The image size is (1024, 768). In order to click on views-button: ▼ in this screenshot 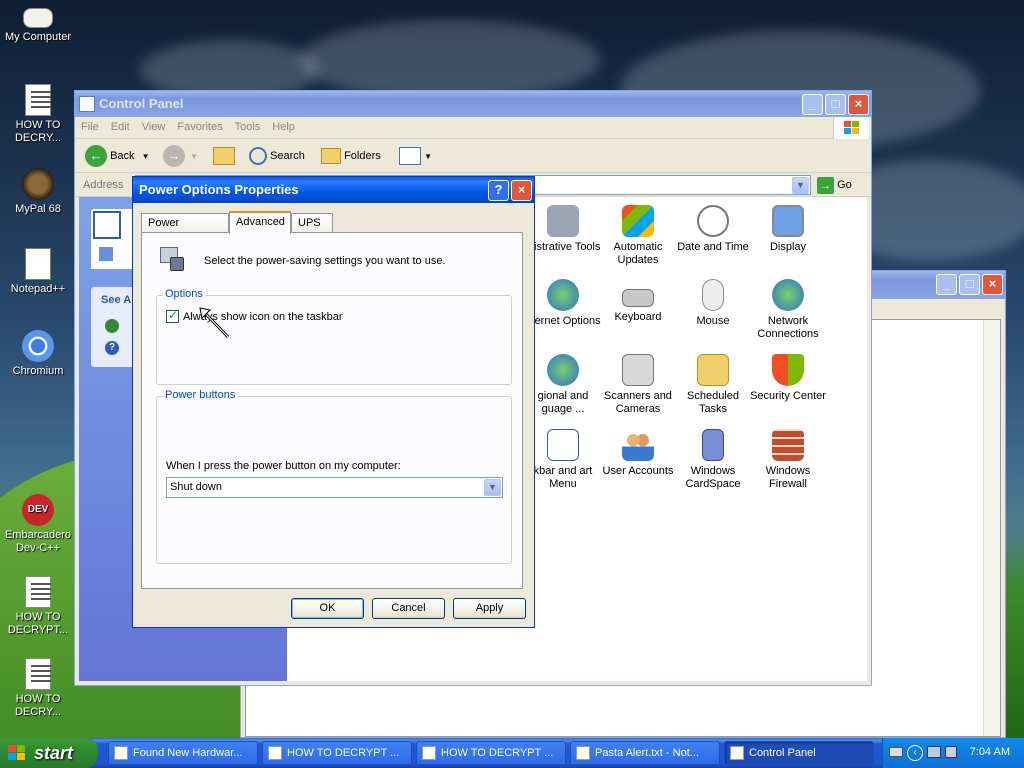, I will do `click(415, 156)`.